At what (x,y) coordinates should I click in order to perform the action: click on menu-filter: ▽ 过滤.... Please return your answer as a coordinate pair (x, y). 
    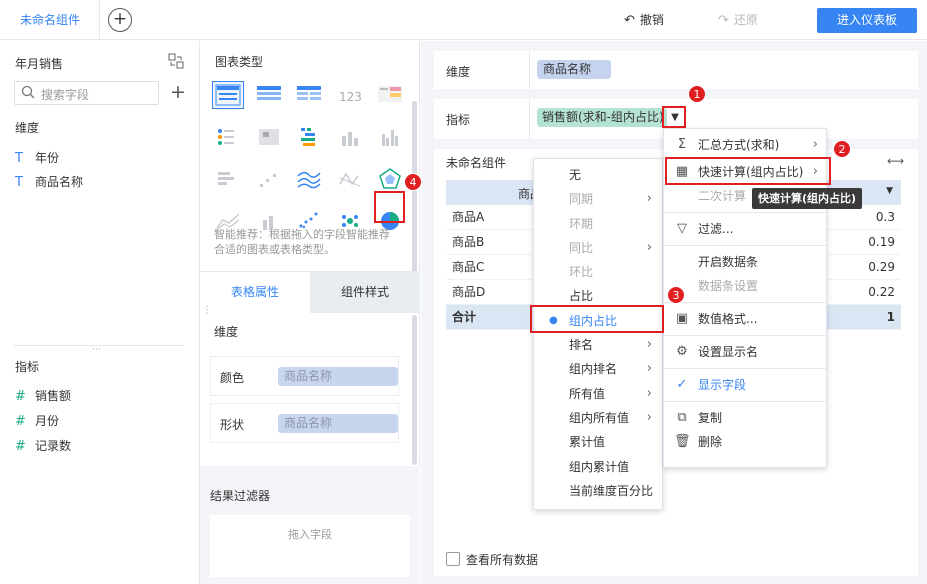
    Looking at the image, I should click on (745, 229).